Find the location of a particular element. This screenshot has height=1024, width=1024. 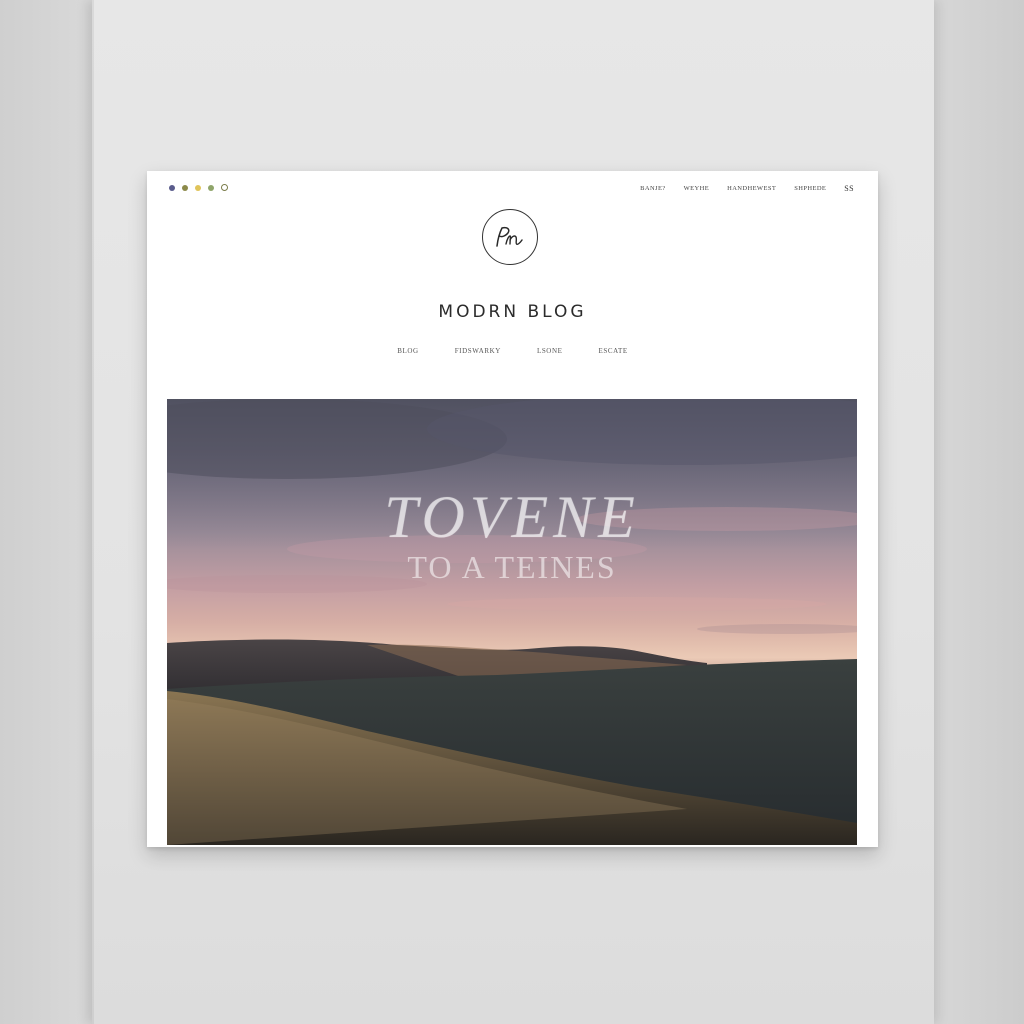

window-dots is located at coordinates (198, 187).